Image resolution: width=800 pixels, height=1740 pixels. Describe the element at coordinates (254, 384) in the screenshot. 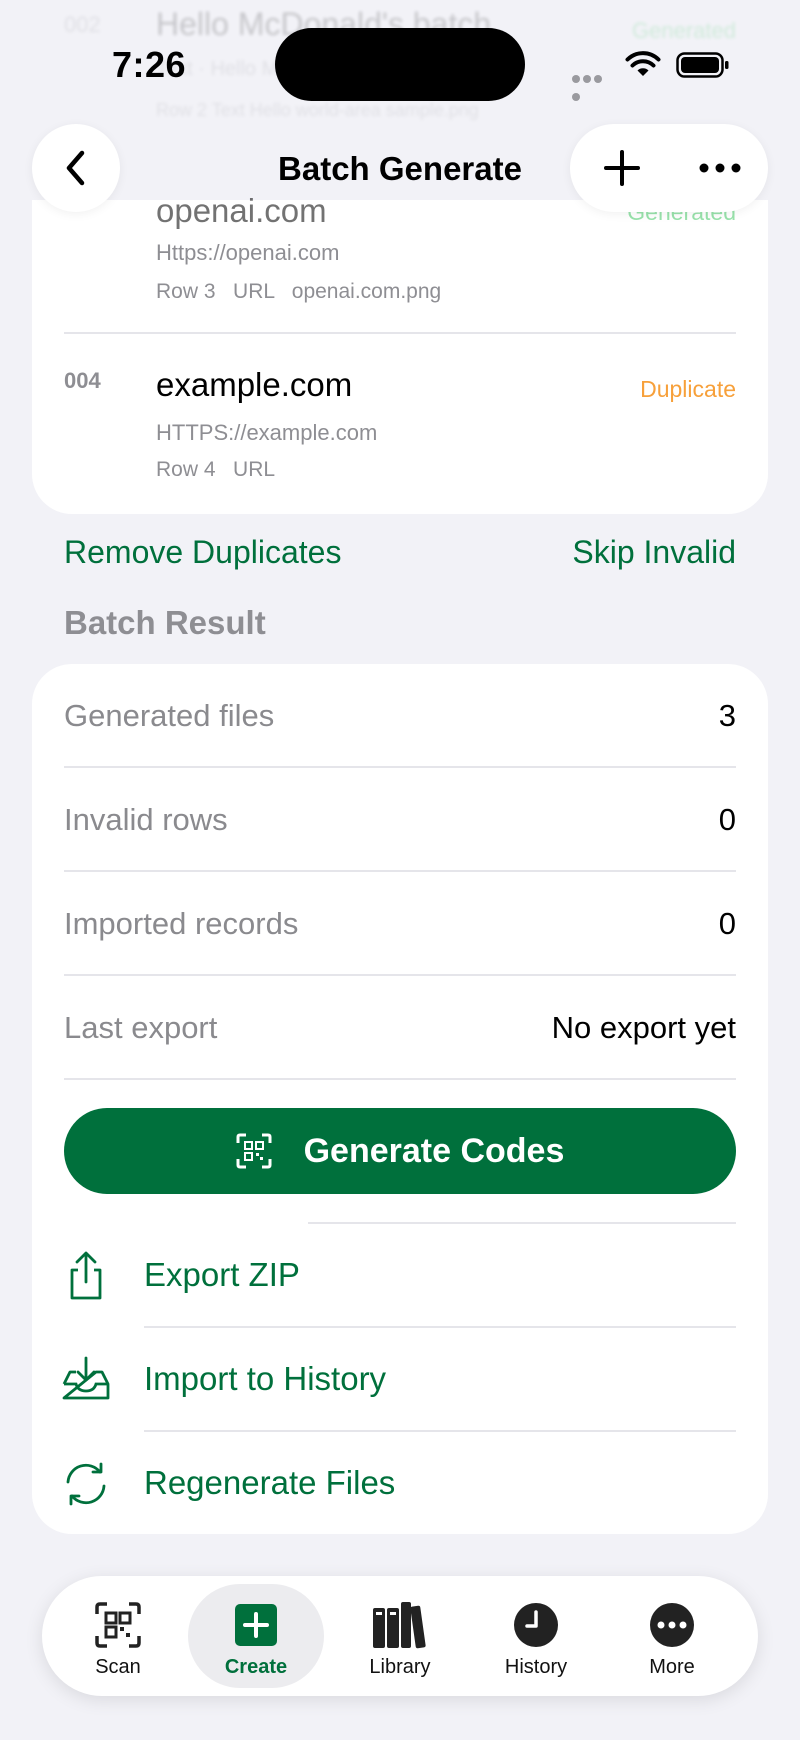

I see `row-title: example.com` at that location.